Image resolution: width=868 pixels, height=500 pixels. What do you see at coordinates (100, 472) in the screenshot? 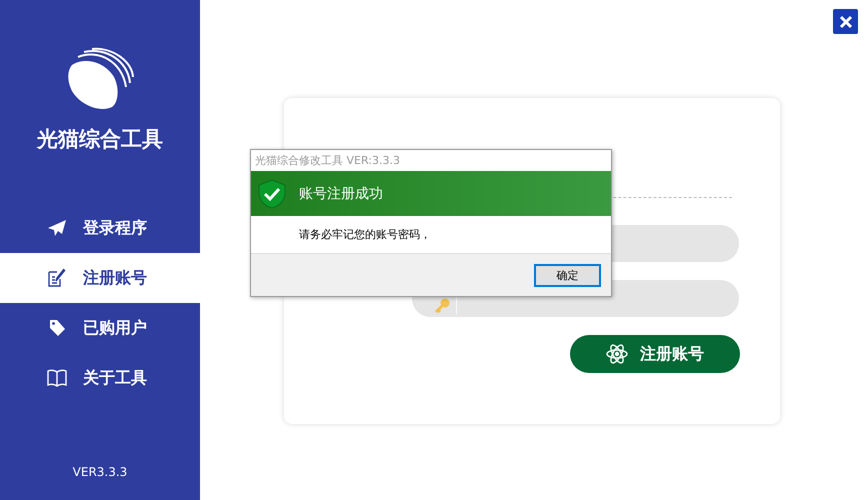
I see `version-label: VER3.3.3` at bounding box center [100, 472].